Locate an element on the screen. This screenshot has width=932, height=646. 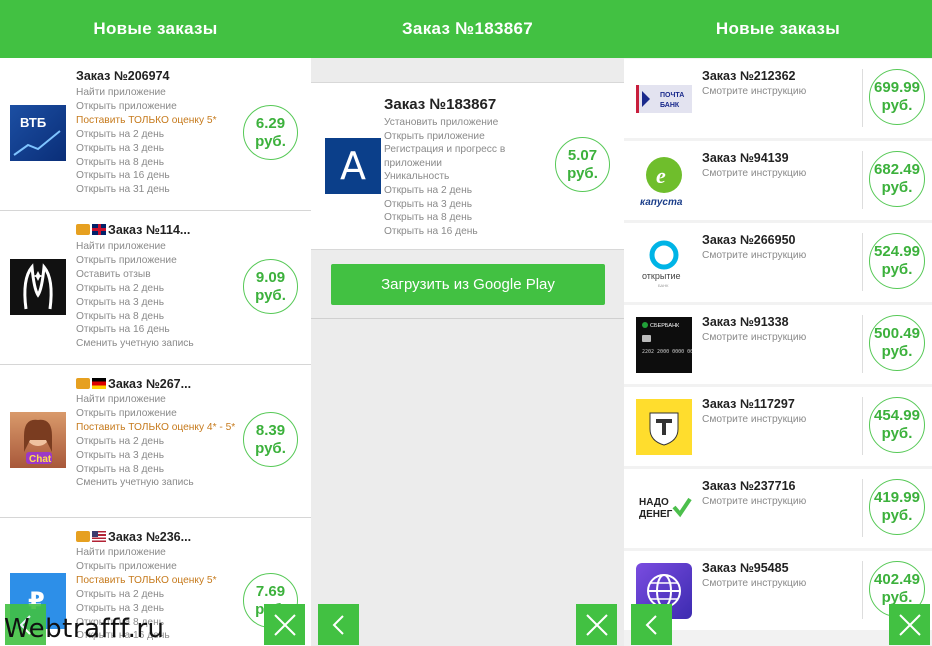
order-title: Заказ №117297 is located at coordinates (748, 404).